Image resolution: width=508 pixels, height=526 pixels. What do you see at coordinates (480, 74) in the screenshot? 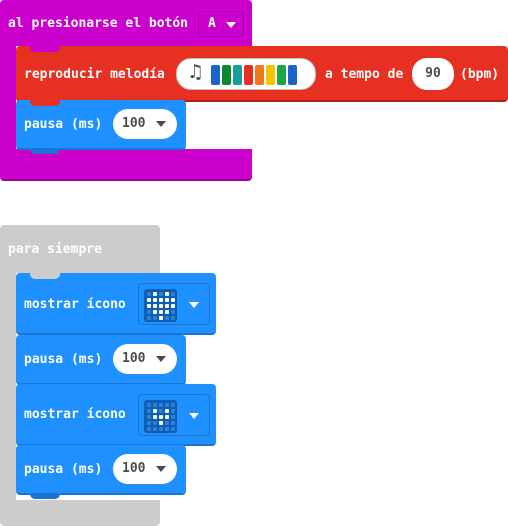
I see `tempo-unit: (bpm)` at bounding box center [480, 74].